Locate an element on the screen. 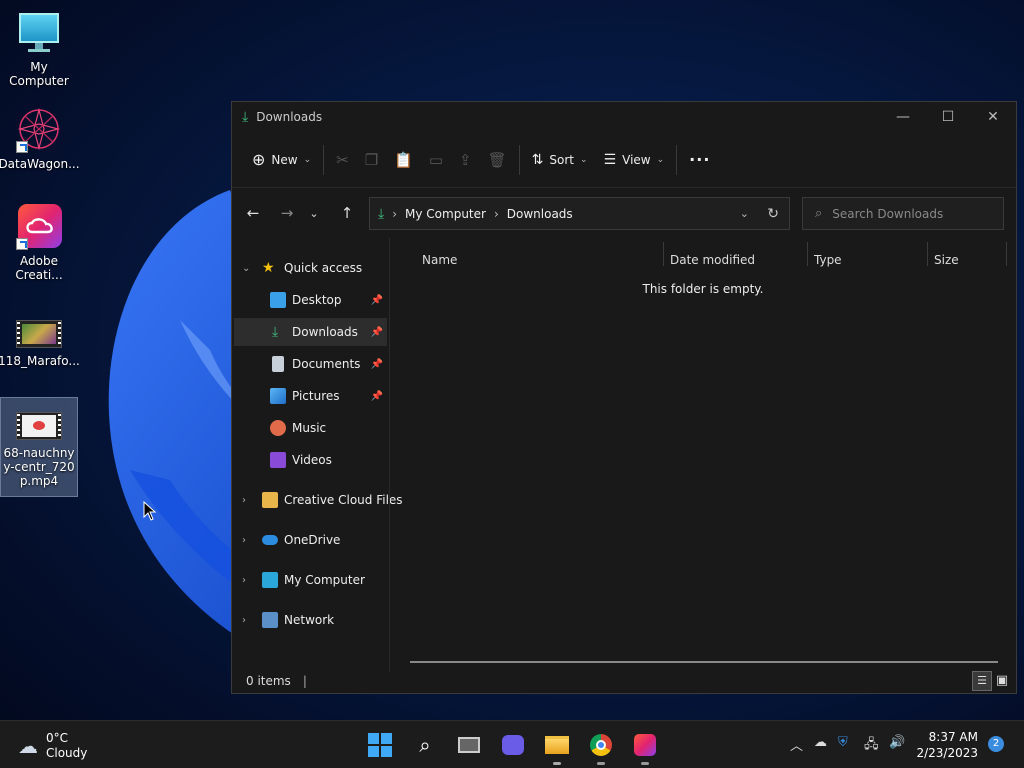 Image resolution: width=1024 pixels, height=768 pixels. star-icon: ★ is located at coordinates (268, 268).